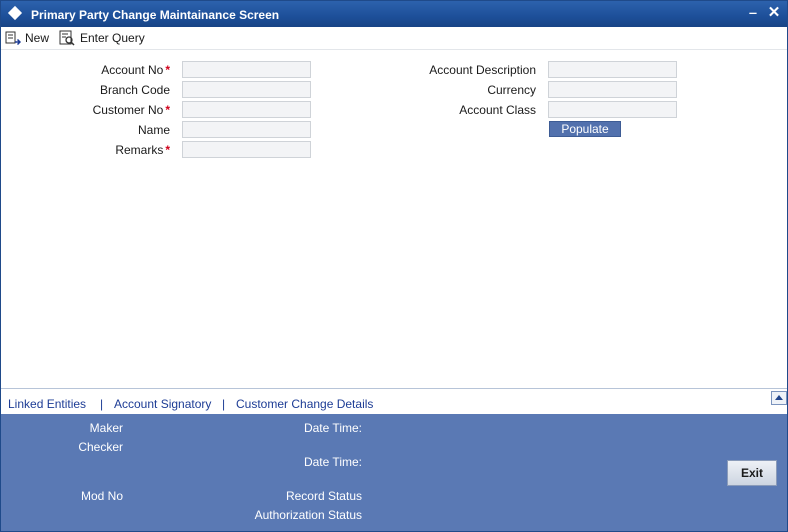 Image resolution: width=788 pixels, height=532 pixels. Describe the element at coordinates (753, 13) in the screenshot. I see `minimize-icon: ‒` at that location.